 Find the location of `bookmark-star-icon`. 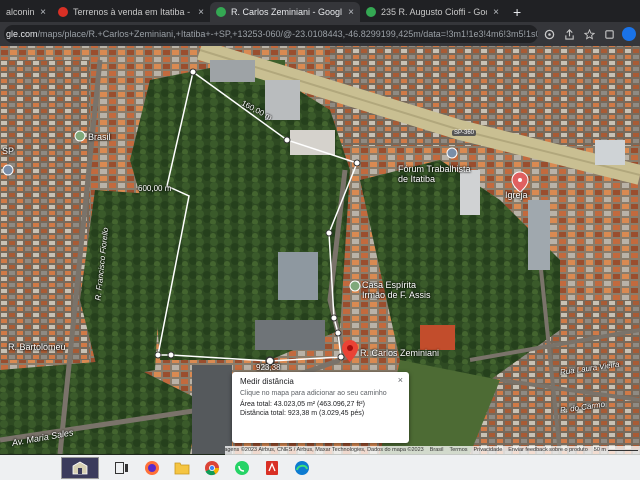

bookmark-star-icon is located at coordinates (589, 34).